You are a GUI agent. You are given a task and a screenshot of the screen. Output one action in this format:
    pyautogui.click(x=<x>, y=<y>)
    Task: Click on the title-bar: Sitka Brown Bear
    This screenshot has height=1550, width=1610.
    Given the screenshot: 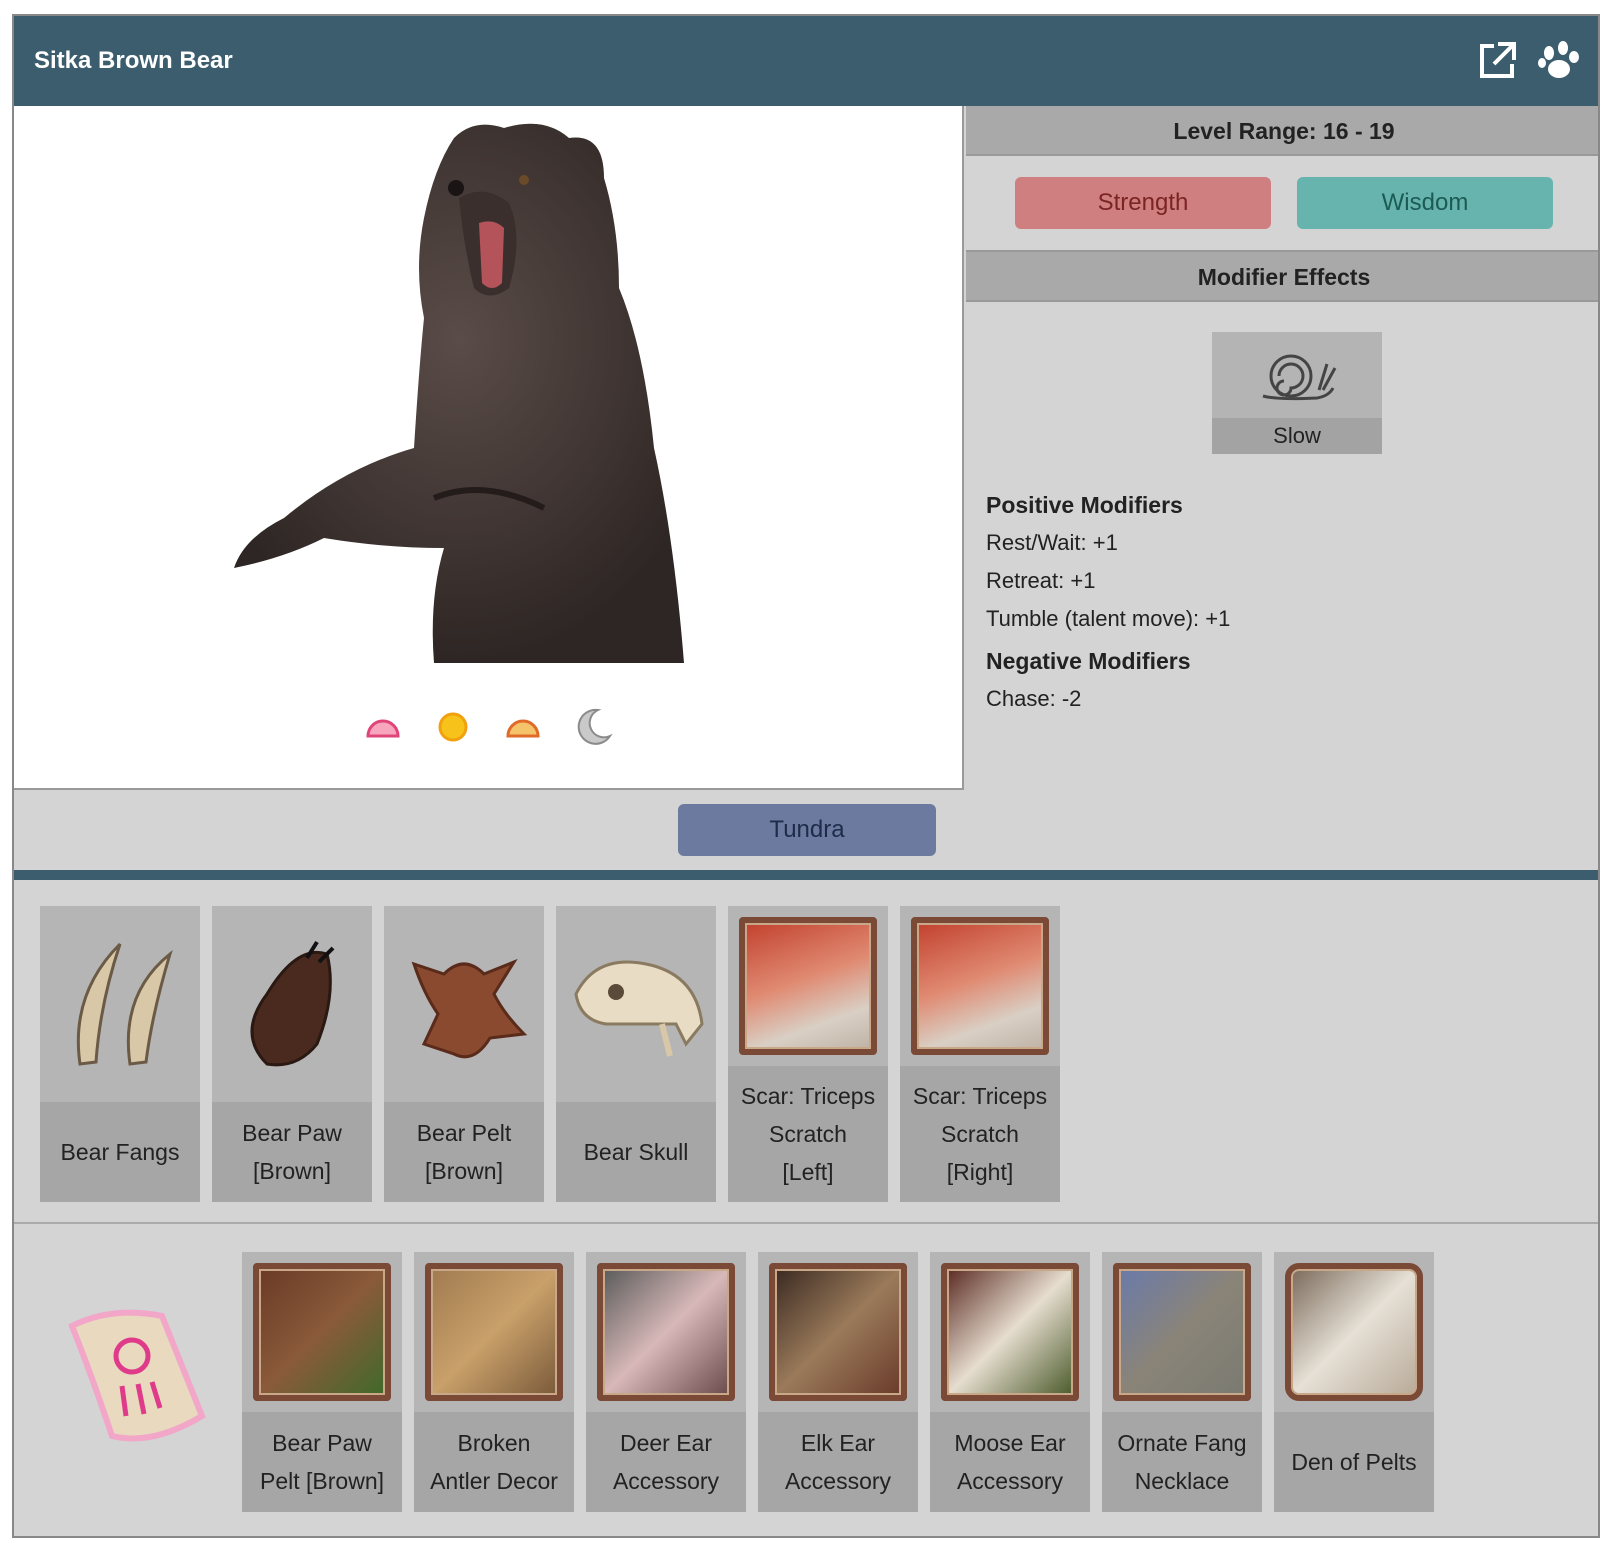 What is the action you would take?
    pyautogui.click(x=806, y=61)
    